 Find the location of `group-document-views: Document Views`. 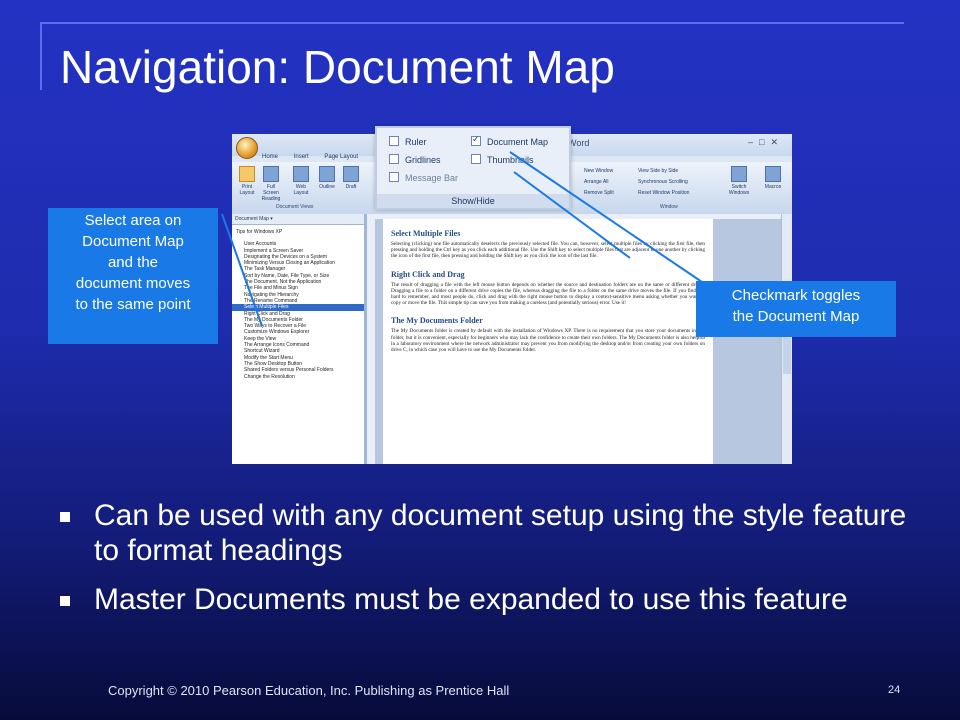

group-document-views: Document Views is located at coordinates (295, 207).